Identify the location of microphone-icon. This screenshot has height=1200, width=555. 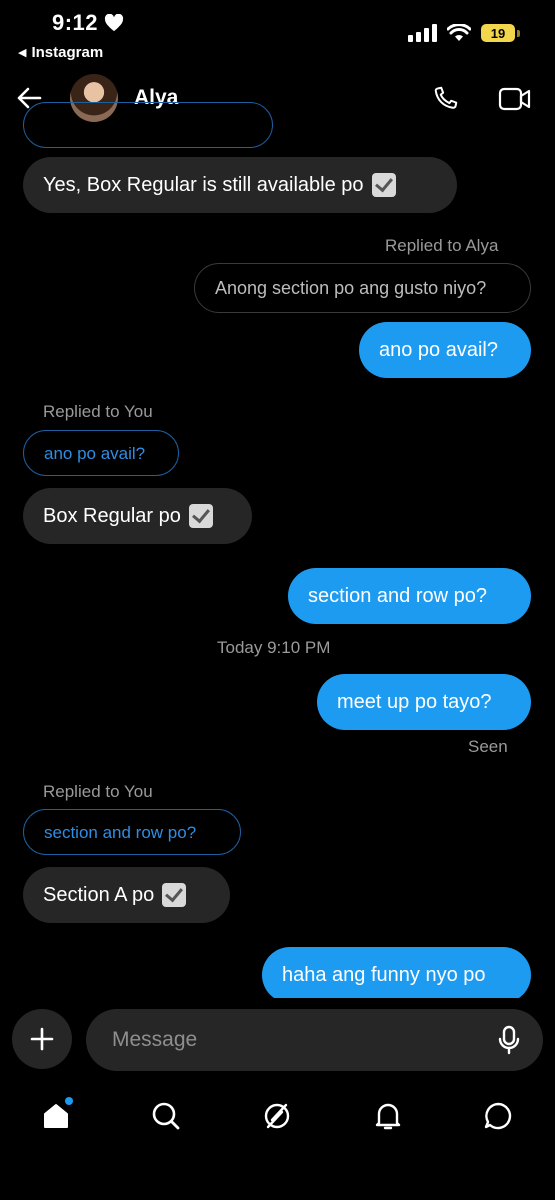
(509, 1040).